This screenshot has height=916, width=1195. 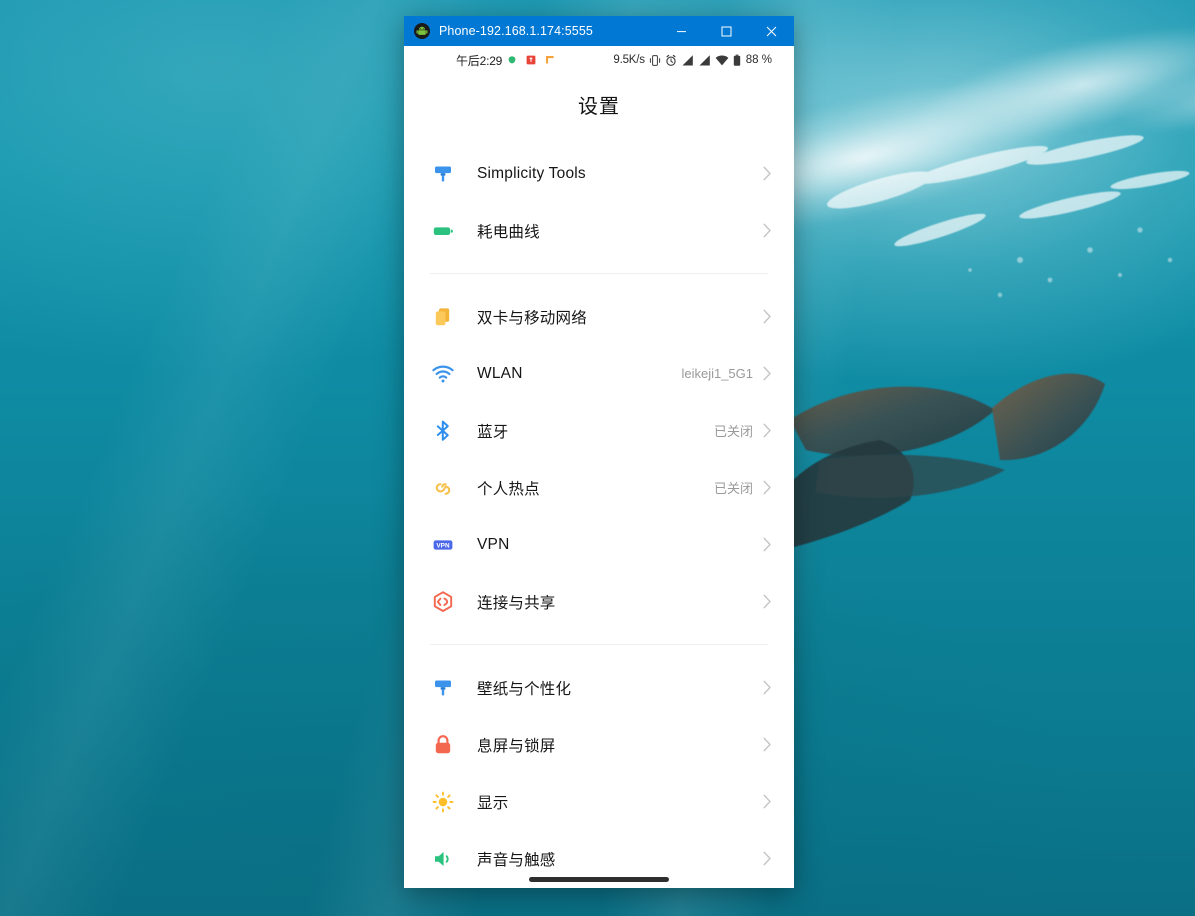 I want to click on speaker-icon, so click(x=443, y=859).